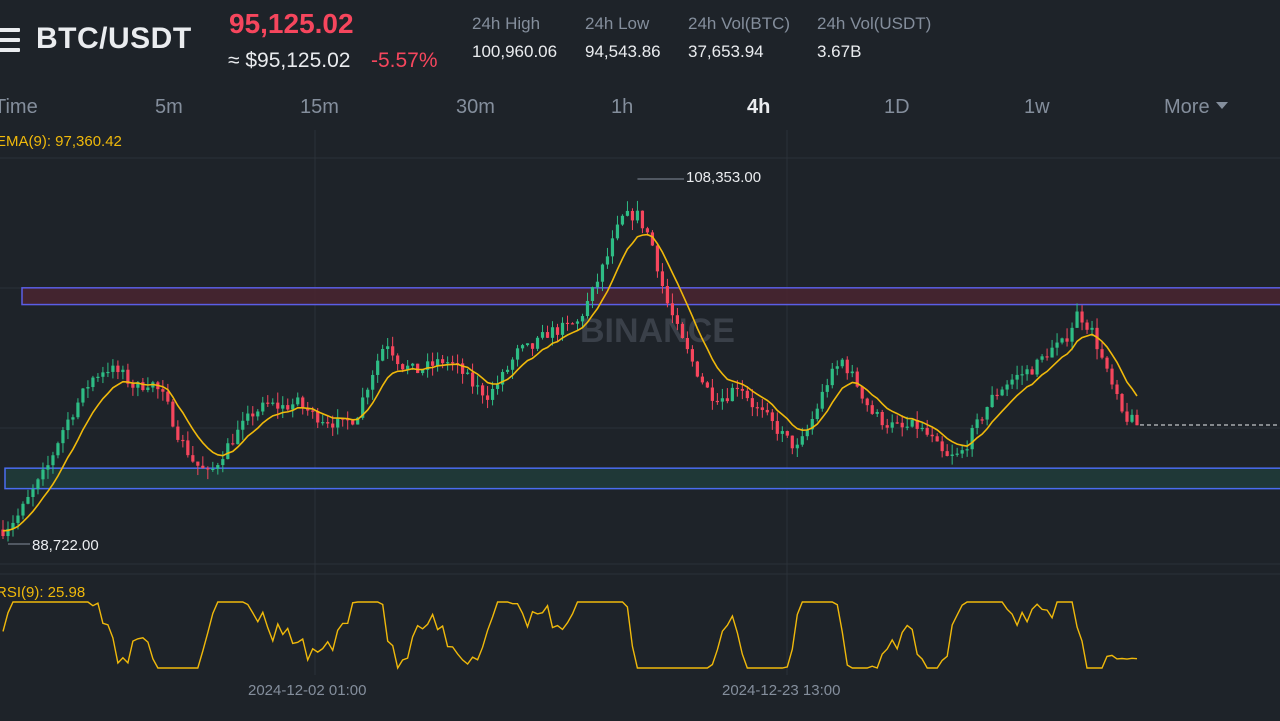 Image resolution: width=1280 pixels, height=721 pixels. I want to click on tab-time: Time, so click(19, 107).